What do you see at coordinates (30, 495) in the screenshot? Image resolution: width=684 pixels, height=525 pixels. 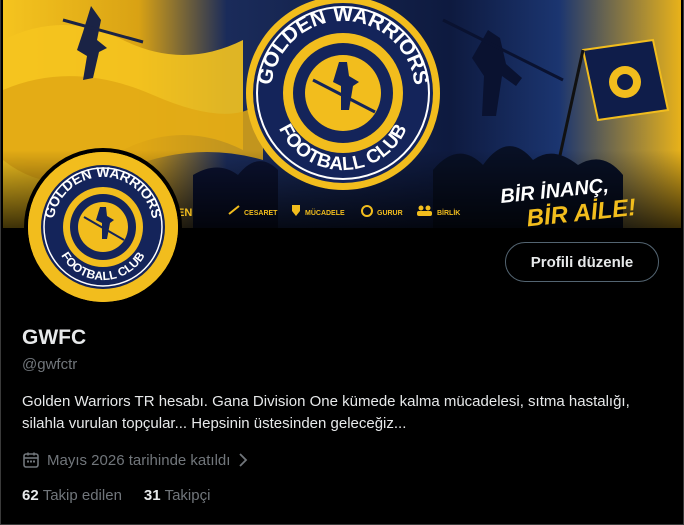 I see `following-count: 62` at bounding box center [30, 495].